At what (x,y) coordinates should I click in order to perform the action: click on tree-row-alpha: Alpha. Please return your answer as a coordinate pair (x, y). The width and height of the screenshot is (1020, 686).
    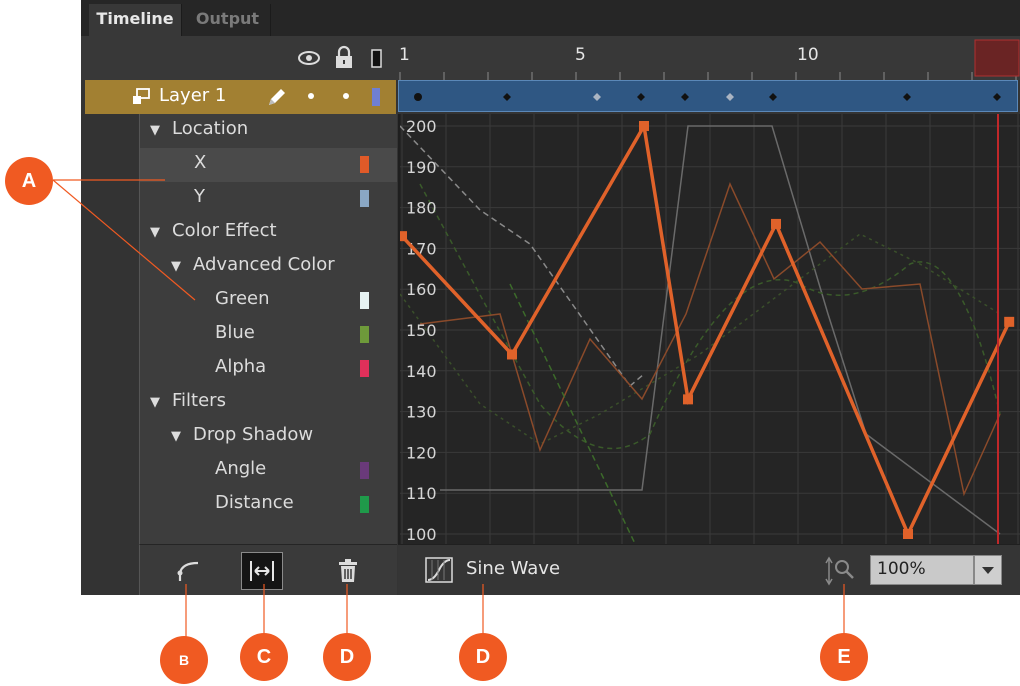
    Looking at the image, I should click on (268, 369).